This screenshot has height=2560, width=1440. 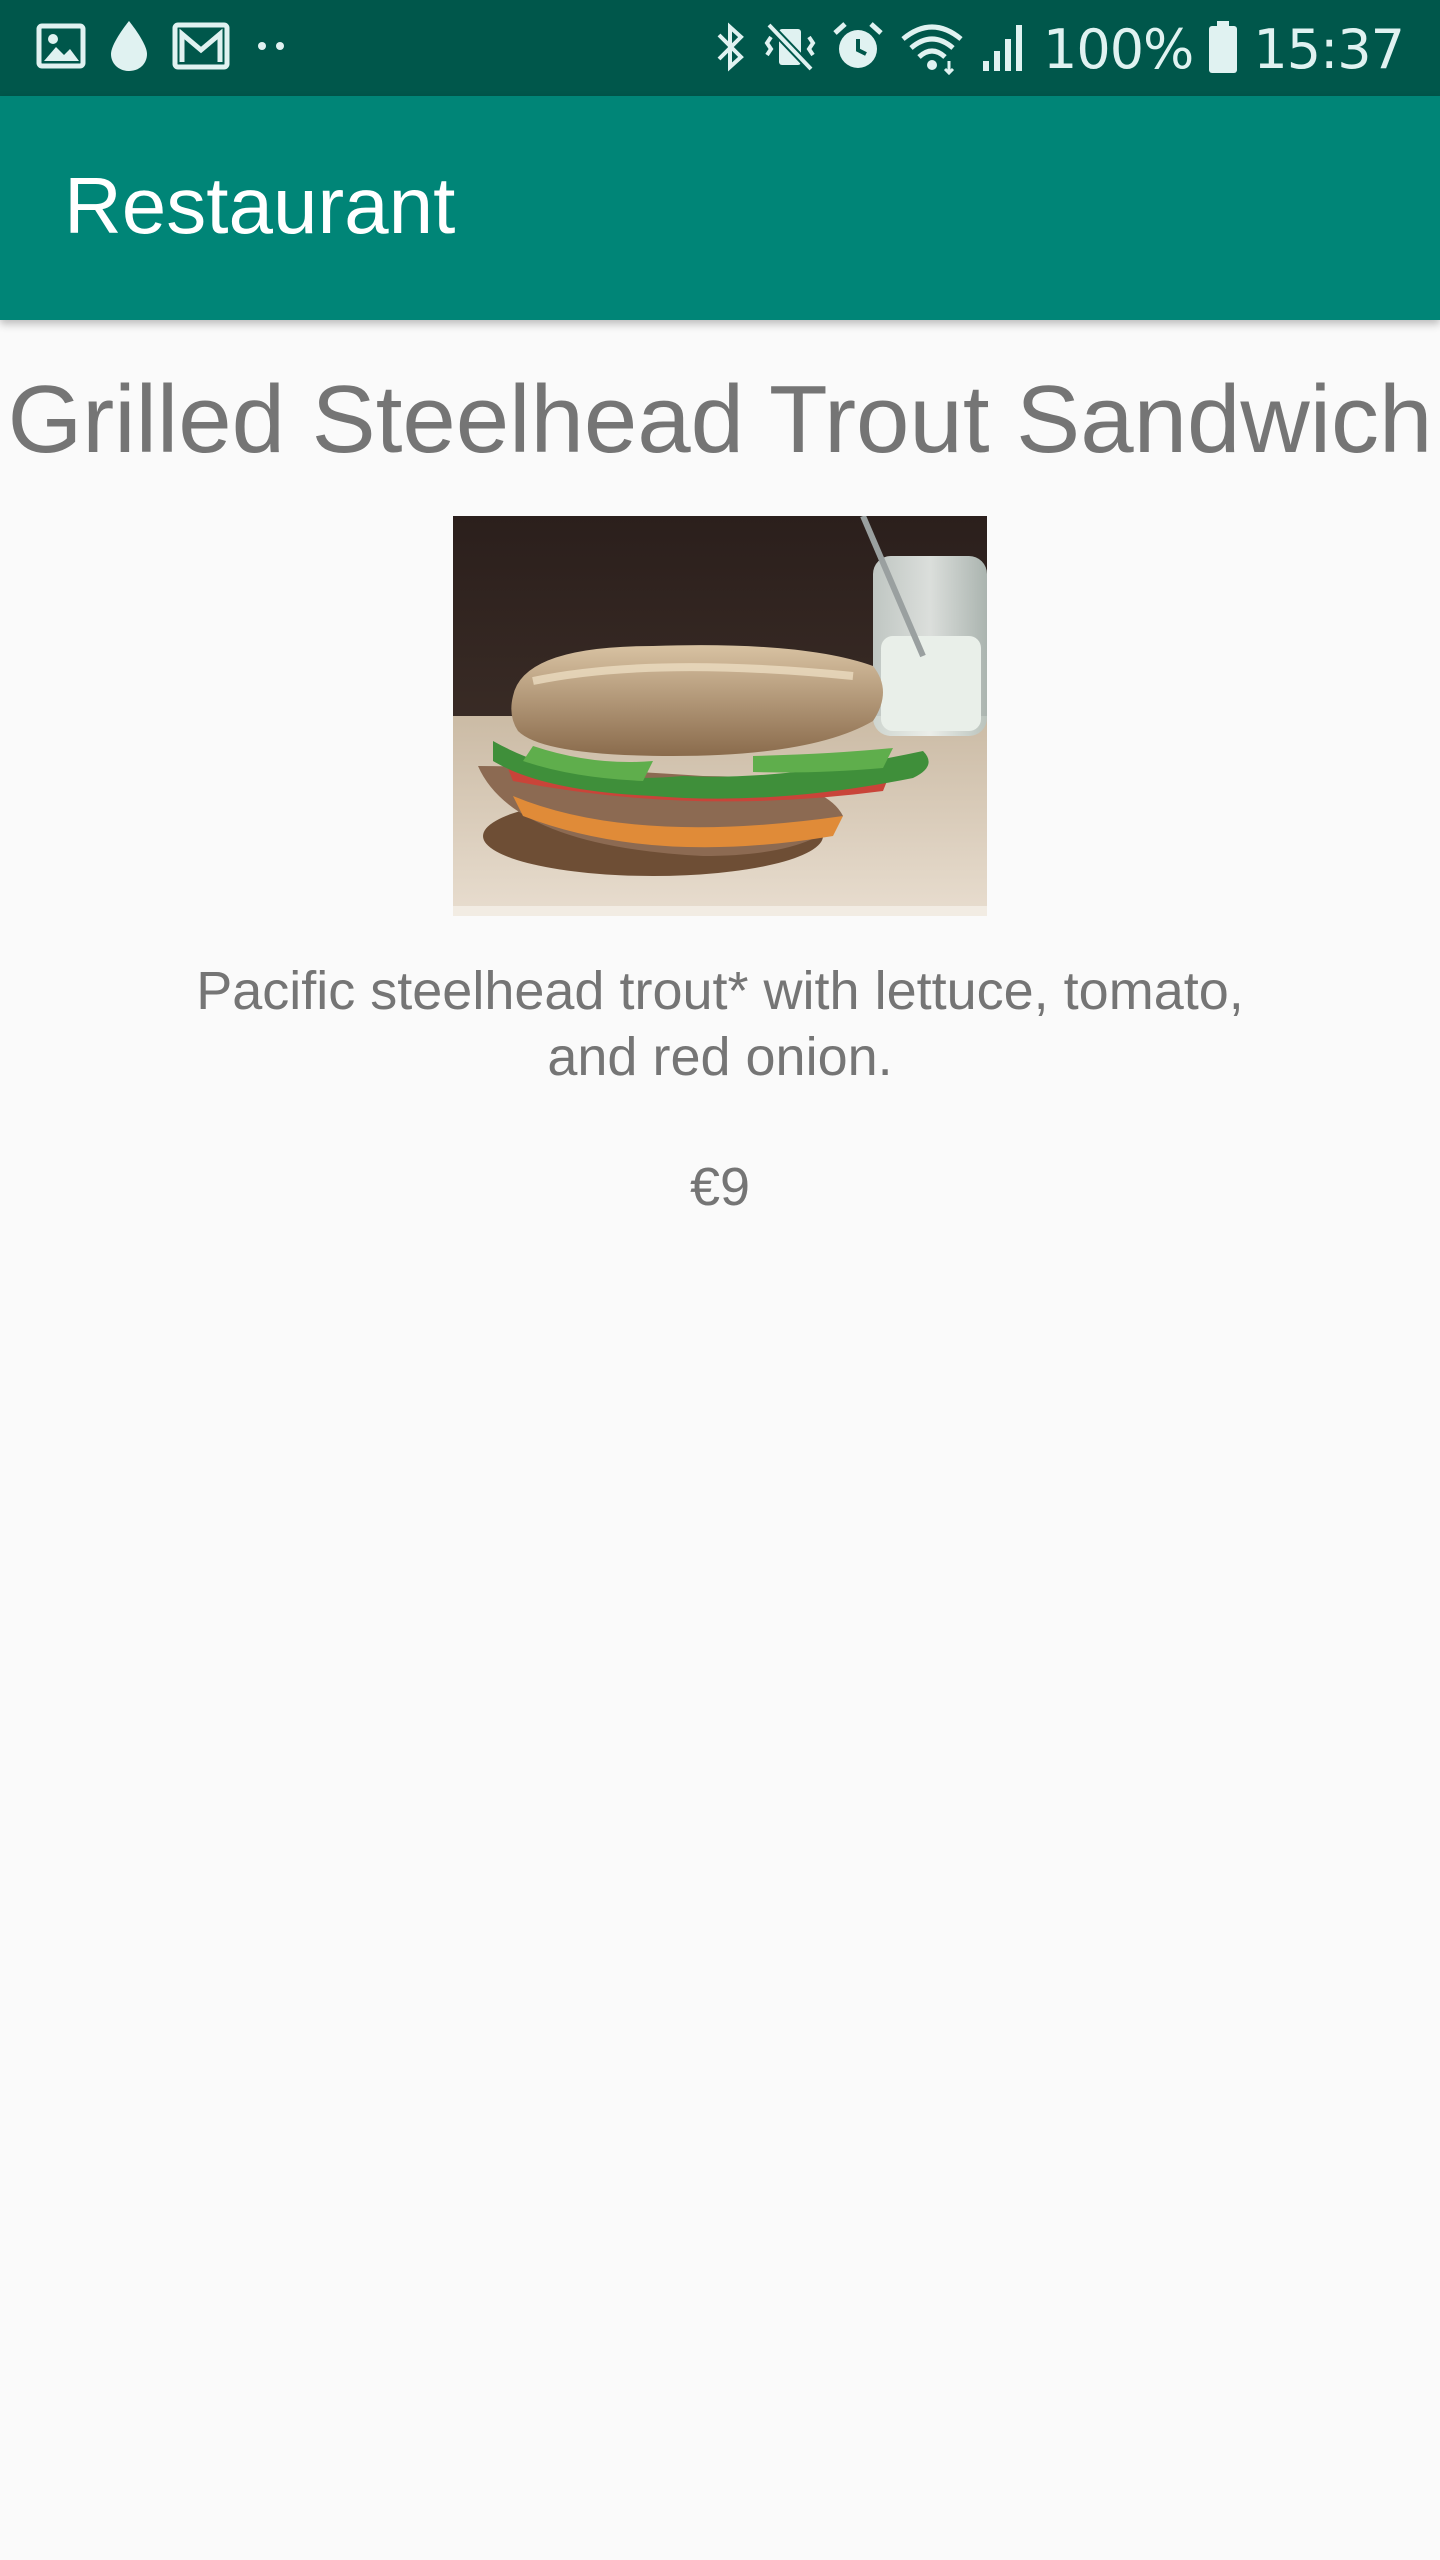 What do you see at coordinates (1223, 49) in the screenshot?
I see `battery-icon` at bounding box center [1223, 49].